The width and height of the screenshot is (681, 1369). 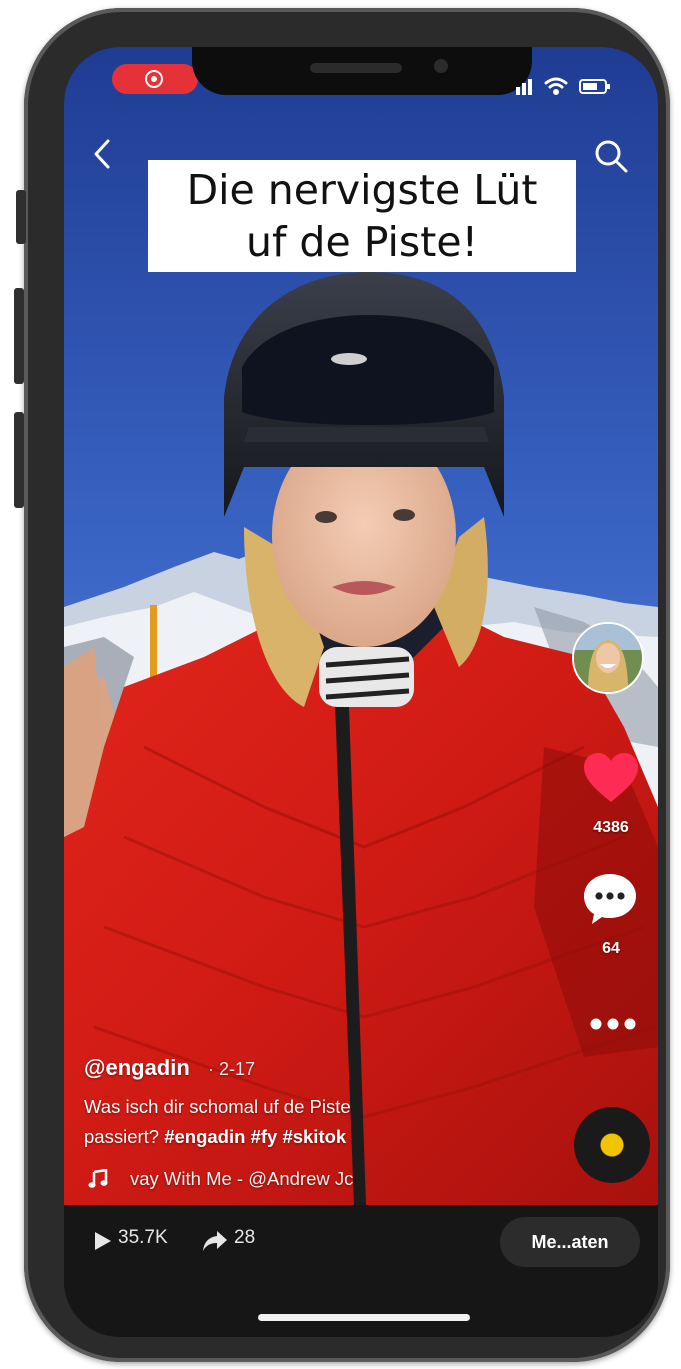 I want to click on battery-icon, so click(x=594, y=86).